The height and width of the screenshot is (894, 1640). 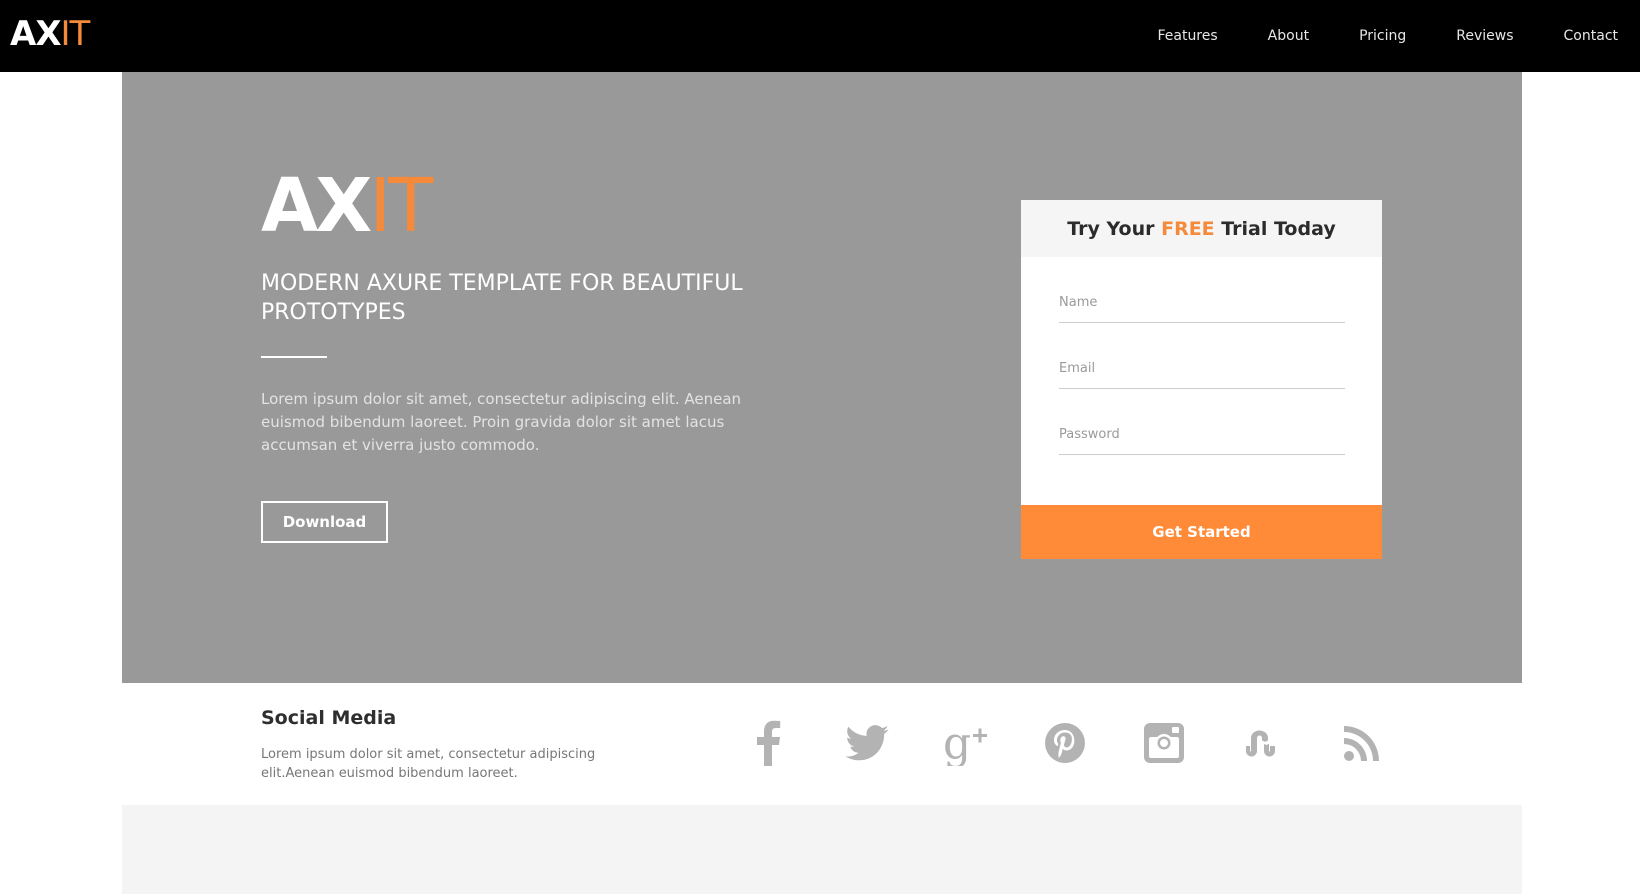 What do you see at coordinates (1484, 36) in the screenshot?
I see `nav-link-reviews: Reviews` at bounding box center [1484, 36].